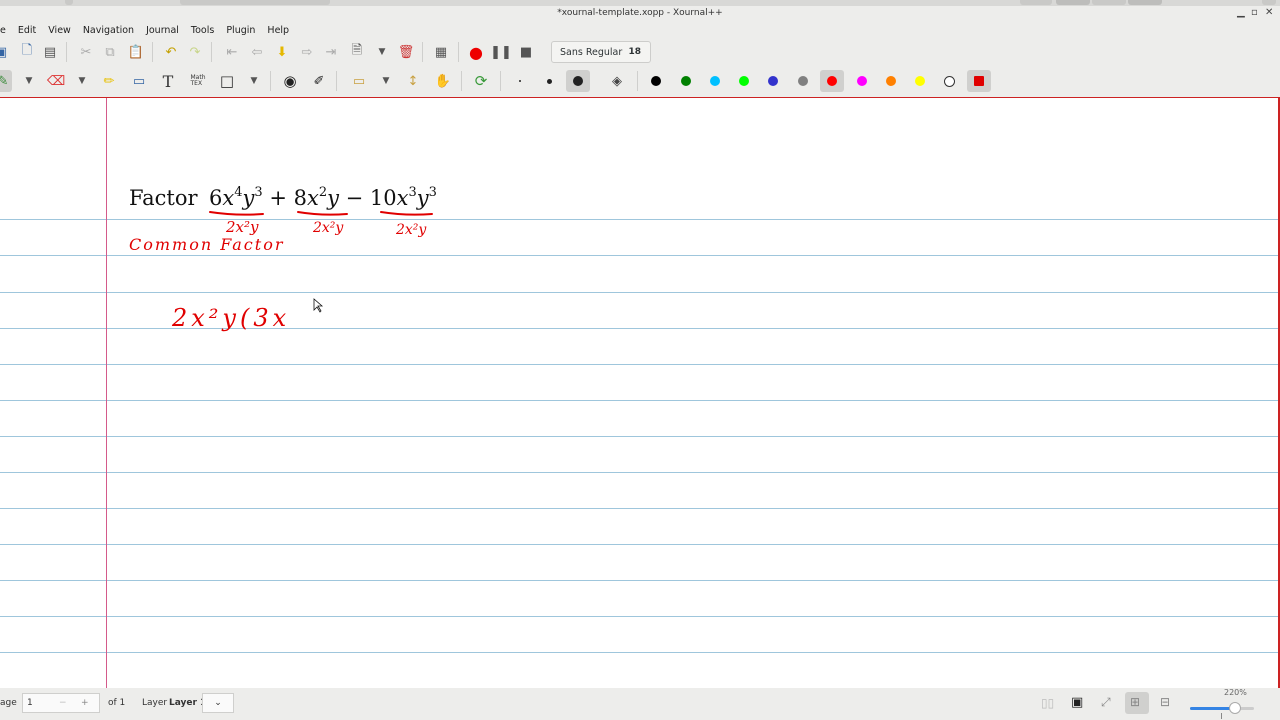  What do you see at coordinates (85, 703) in the screenshot?
I see `increment-icon: +` at bounding box center [85, 703].